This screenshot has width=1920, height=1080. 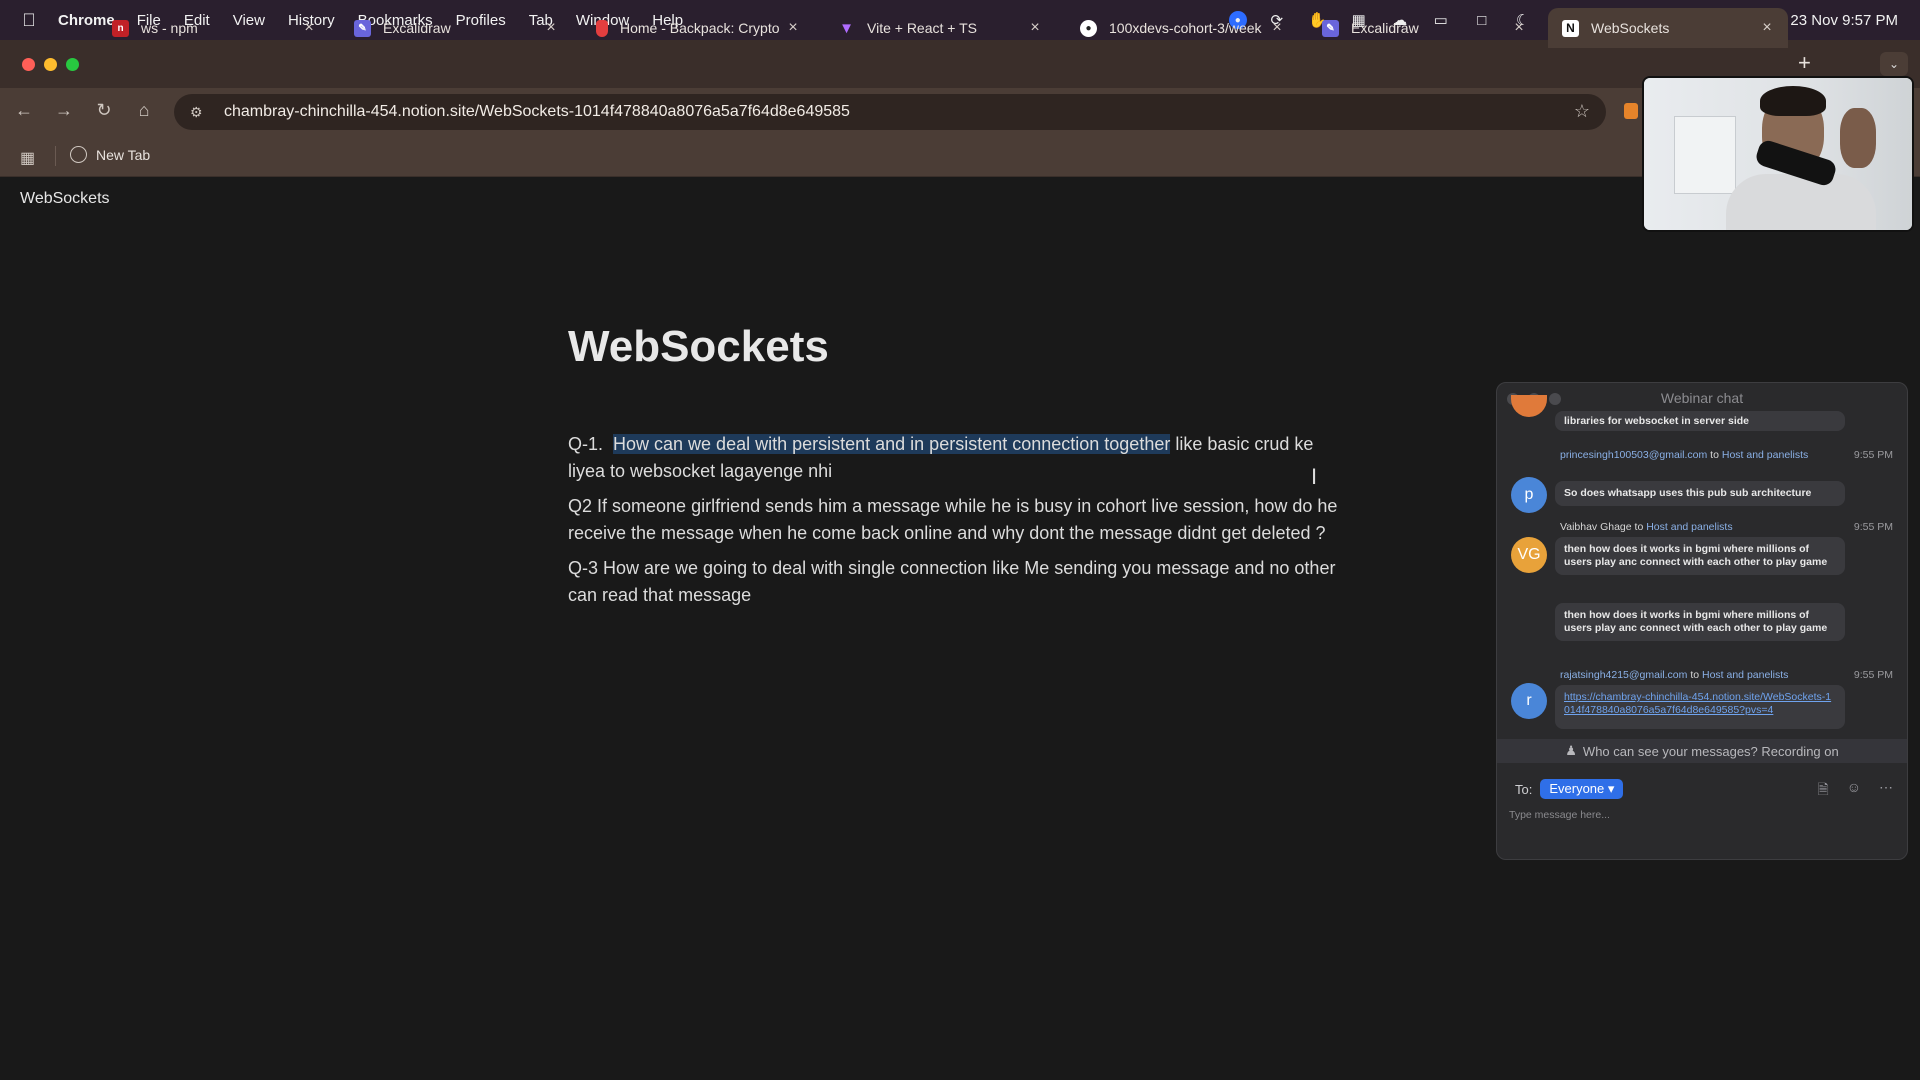 What do you see at coordinates (1577, 788) in the screenshot?
I see `audience-value: Everyone` at bounding box center [1577, 788].